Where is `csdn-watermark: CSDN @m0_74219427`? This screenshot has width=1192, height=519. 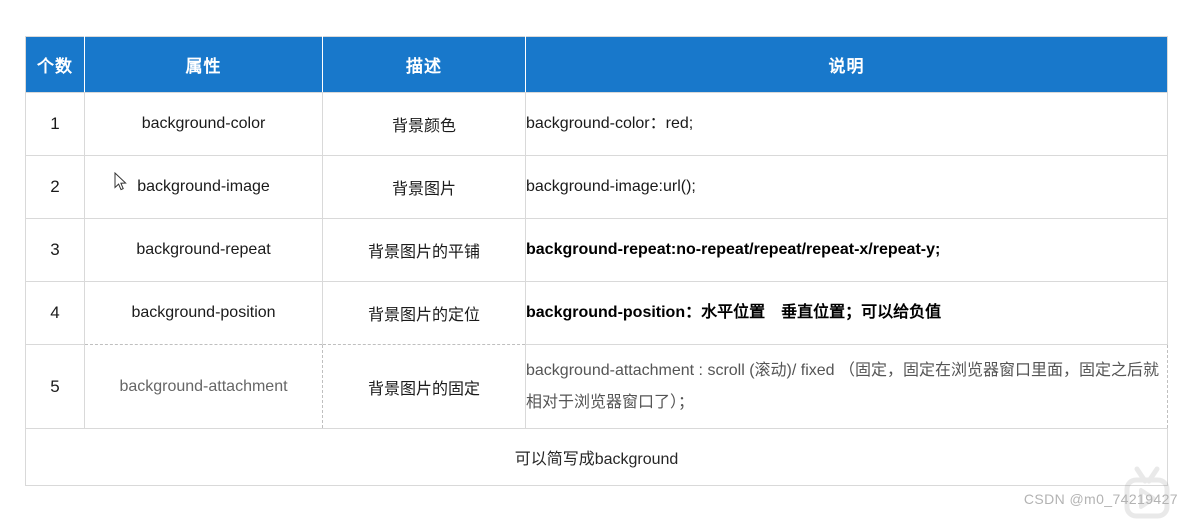 csdn-watermark: CSDN @m0_74219427 is located at coordinates (1101, 499).